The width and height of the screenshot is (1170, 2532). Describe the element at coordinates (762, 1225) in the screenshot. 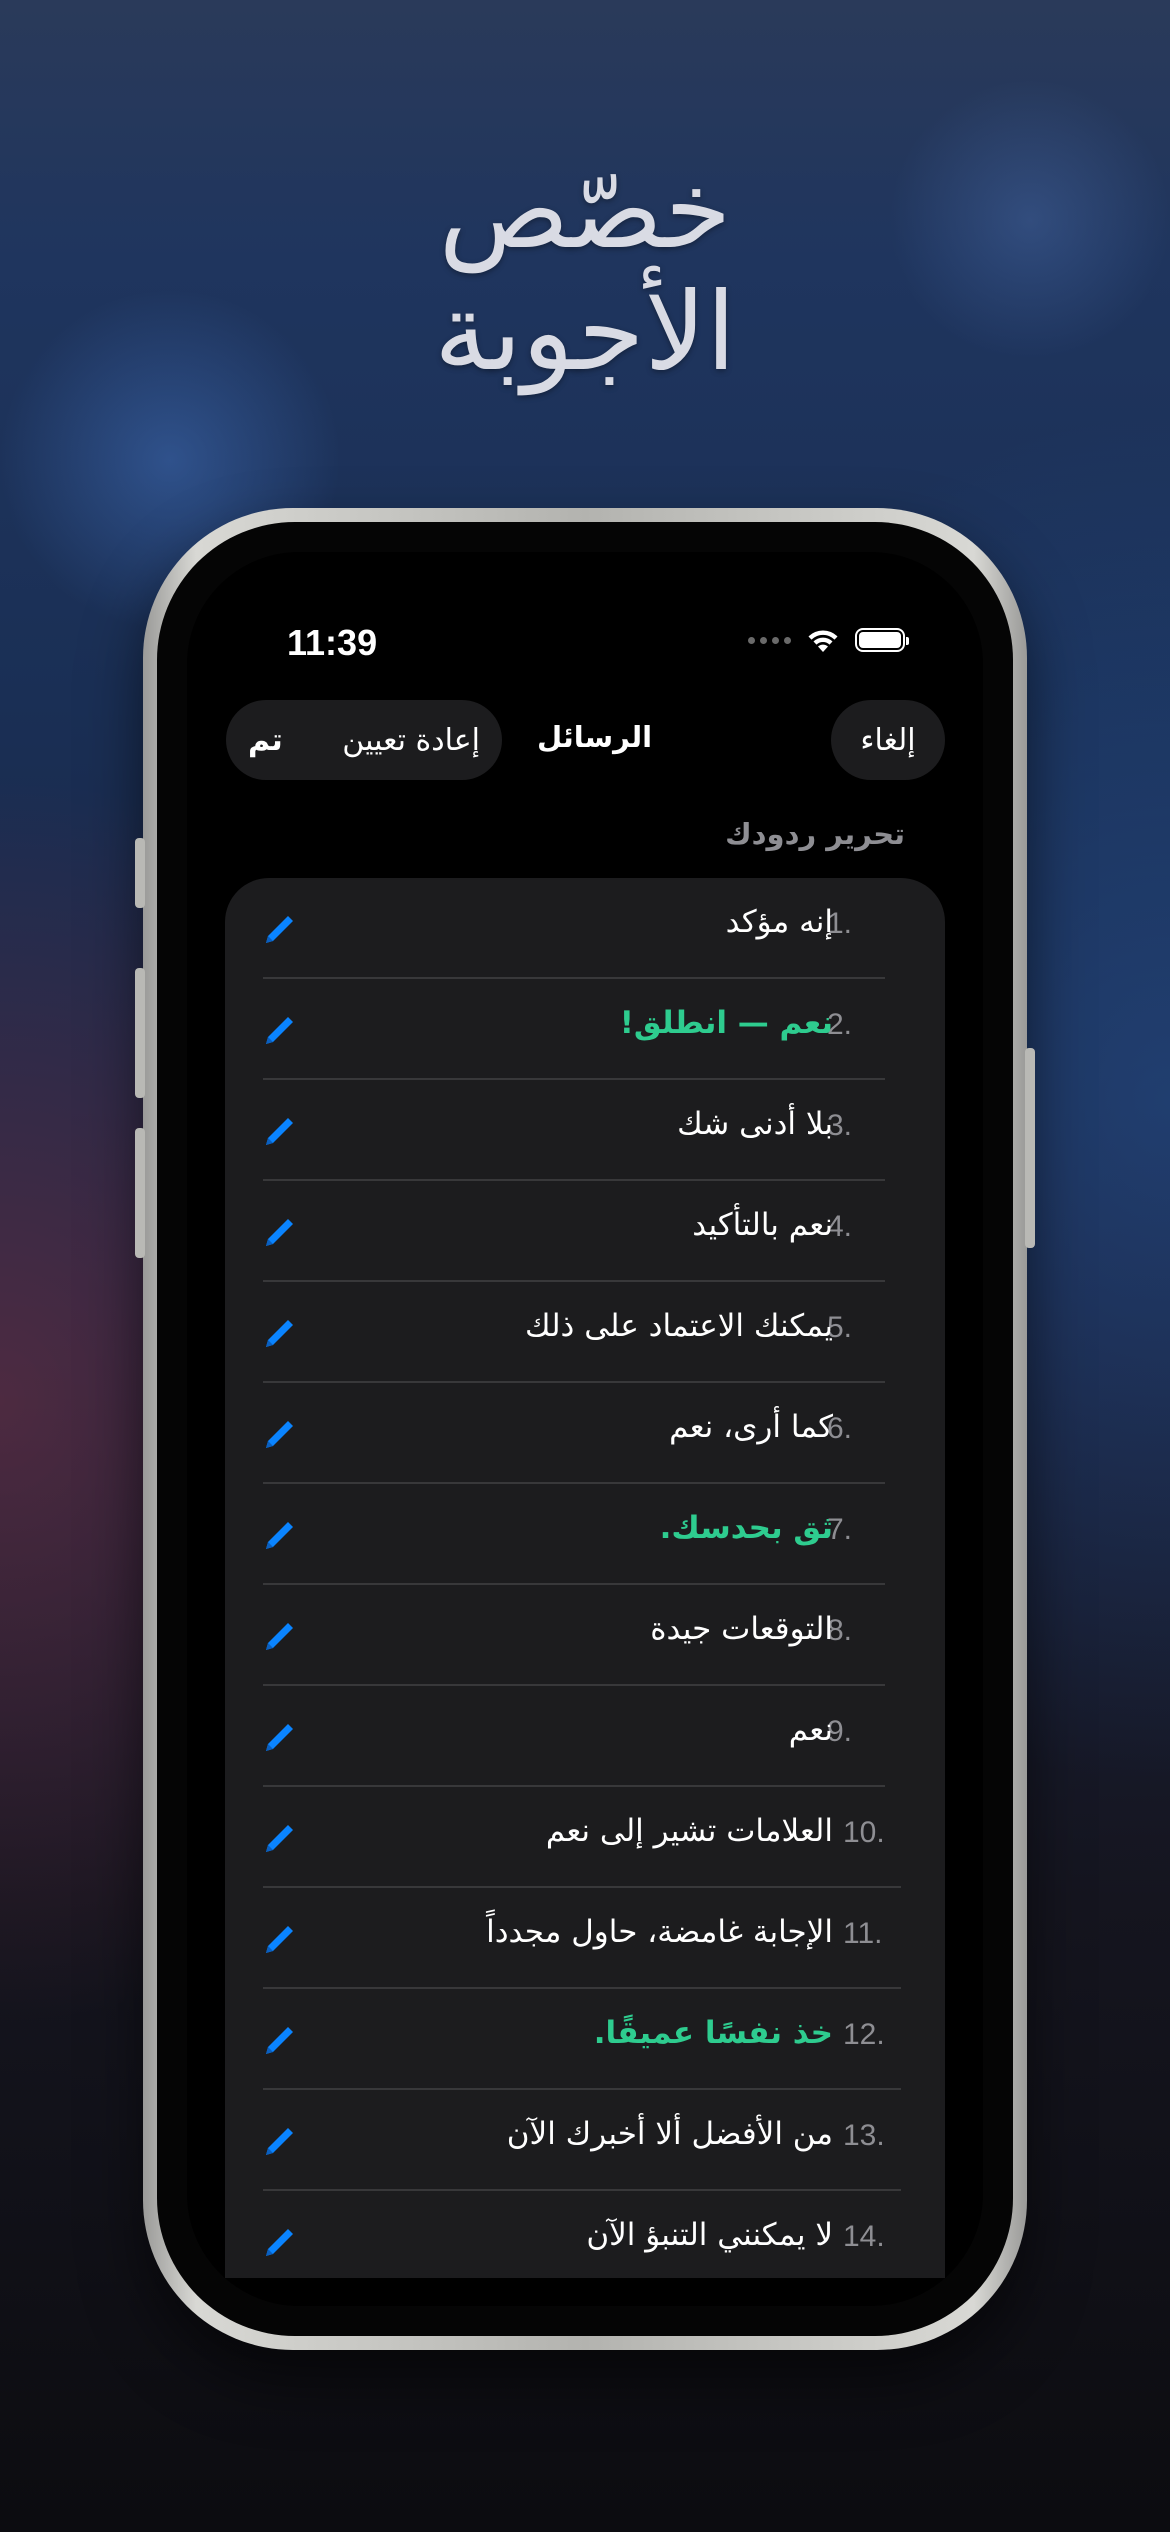

I see `response-text: نعم بالتأكيد` at that location.